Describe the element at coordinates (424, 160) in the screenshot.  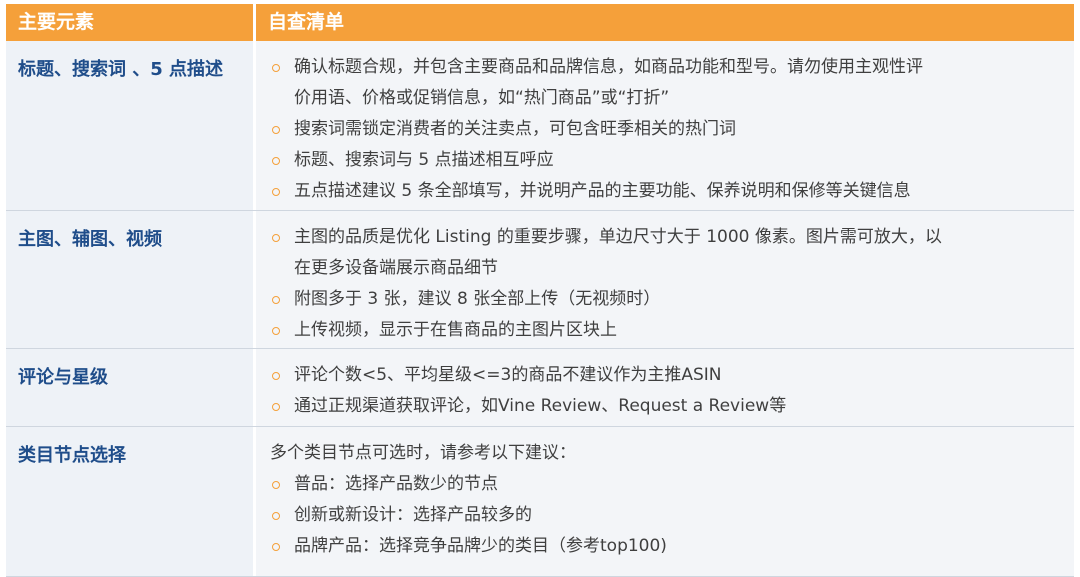
I see `checklist-item-text: 标题、搜索词与 5 点描述相互呼应` at that location.